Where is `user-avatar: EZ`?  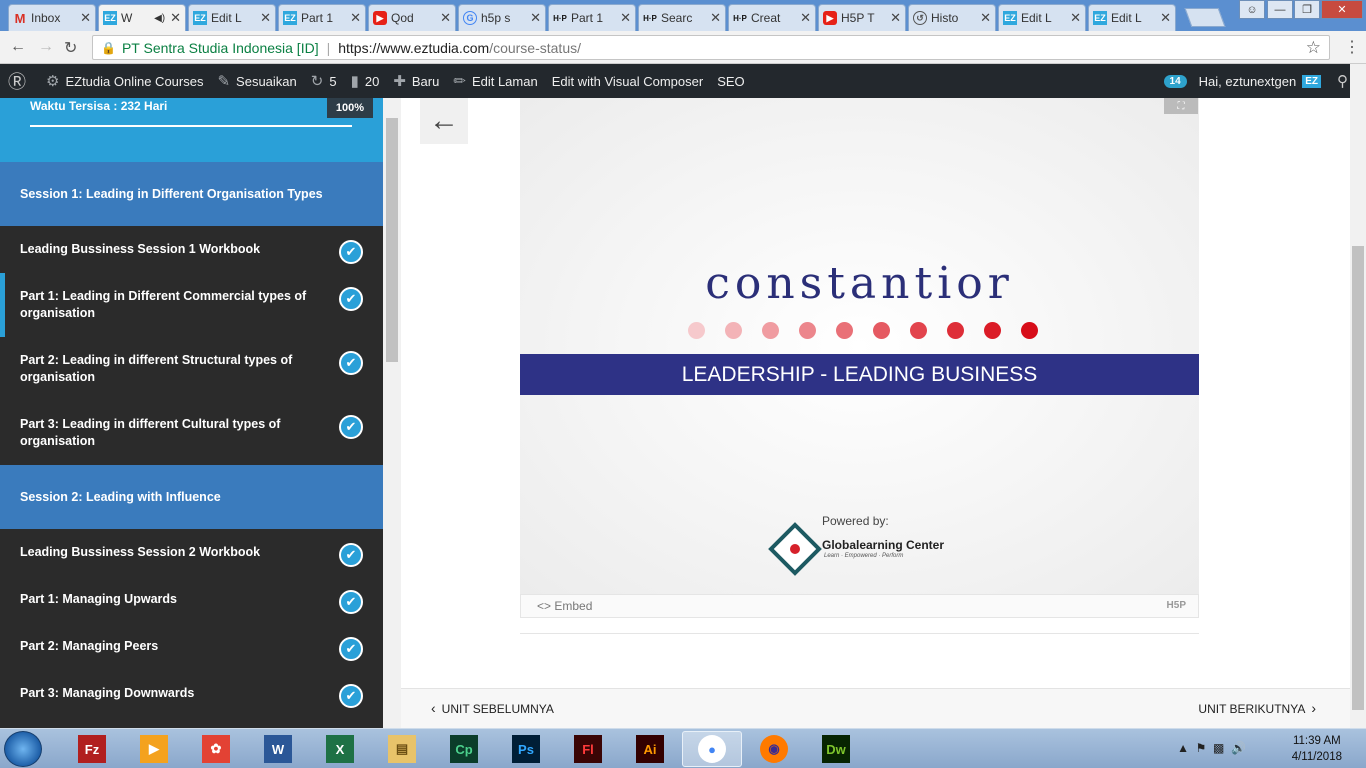 user-avatar: EZ is located at coordinates (1311, 81).